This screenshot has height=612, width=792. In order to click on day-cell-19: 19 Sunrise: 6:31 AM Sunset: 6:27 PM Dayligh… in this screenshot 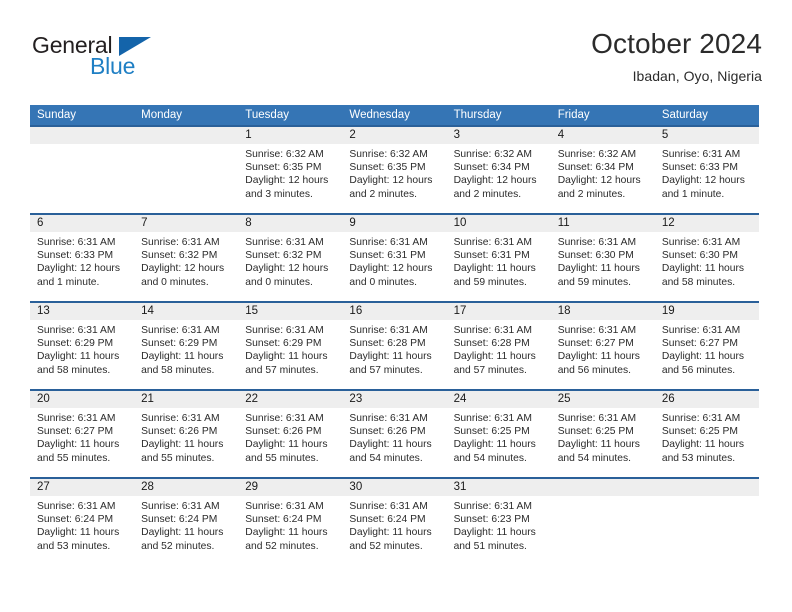, I will do `click(706, 346)`.